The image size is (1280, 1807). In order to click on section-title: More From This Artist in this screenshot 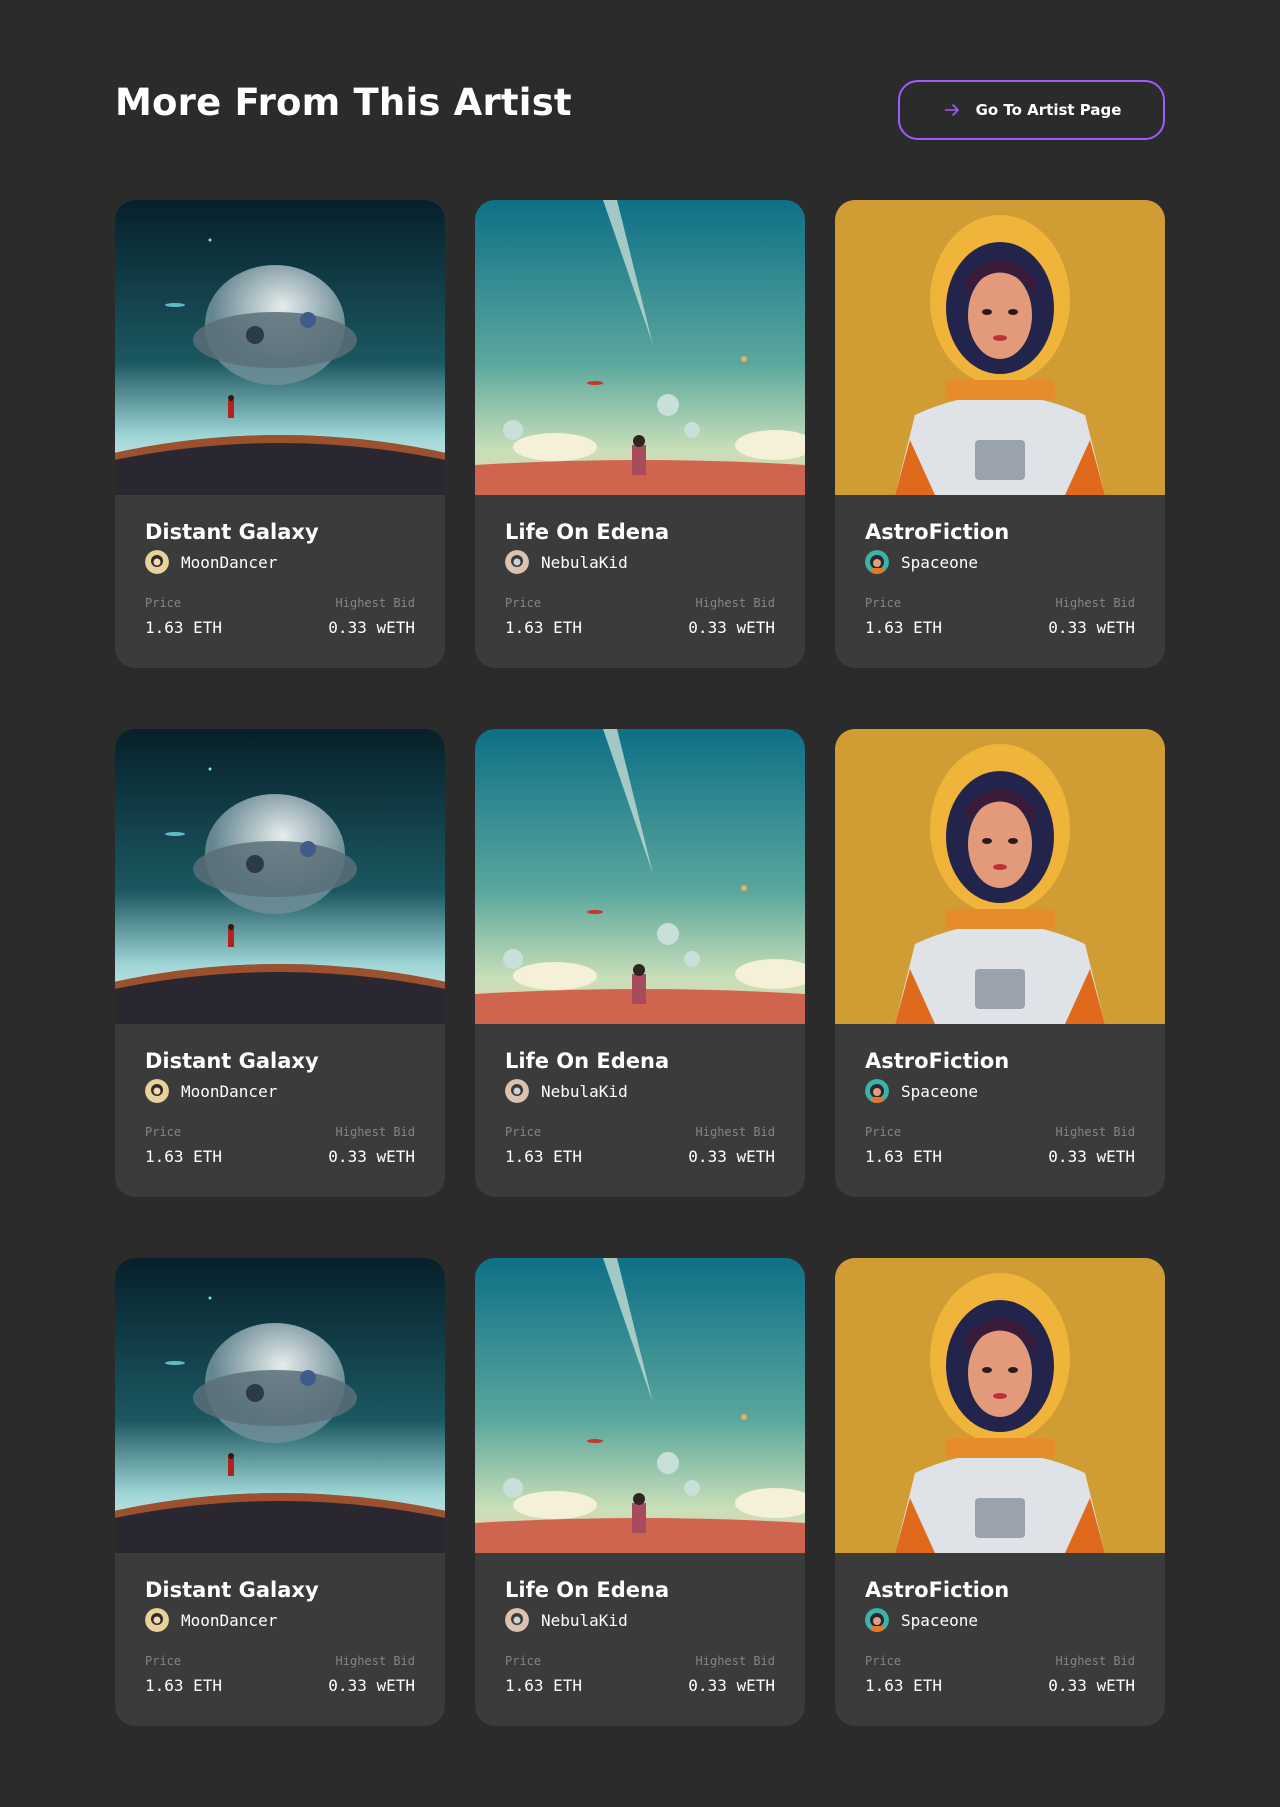, I will do `click(343, 102)`.